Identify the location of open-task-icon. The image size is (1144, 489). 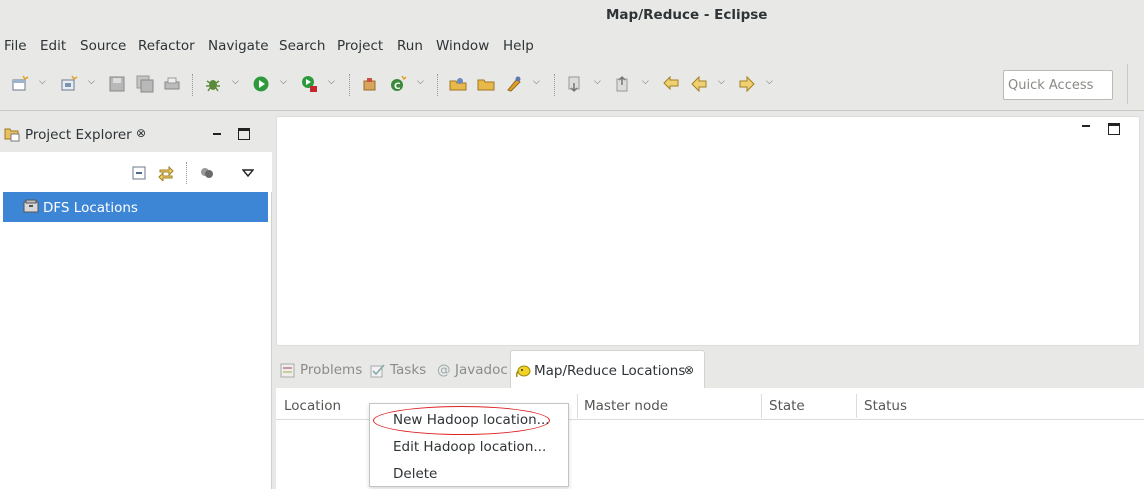
(514, 84).